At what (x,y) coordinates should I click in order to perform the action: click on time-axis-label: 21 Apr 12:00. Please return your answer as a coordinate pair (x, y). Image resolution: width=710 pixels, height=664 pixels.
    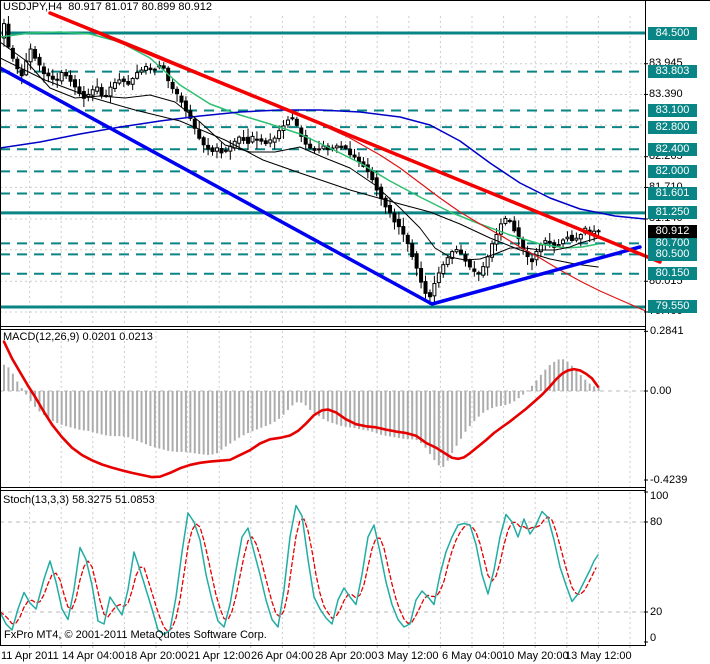
    Looking at the image, I should click on (219, 656).